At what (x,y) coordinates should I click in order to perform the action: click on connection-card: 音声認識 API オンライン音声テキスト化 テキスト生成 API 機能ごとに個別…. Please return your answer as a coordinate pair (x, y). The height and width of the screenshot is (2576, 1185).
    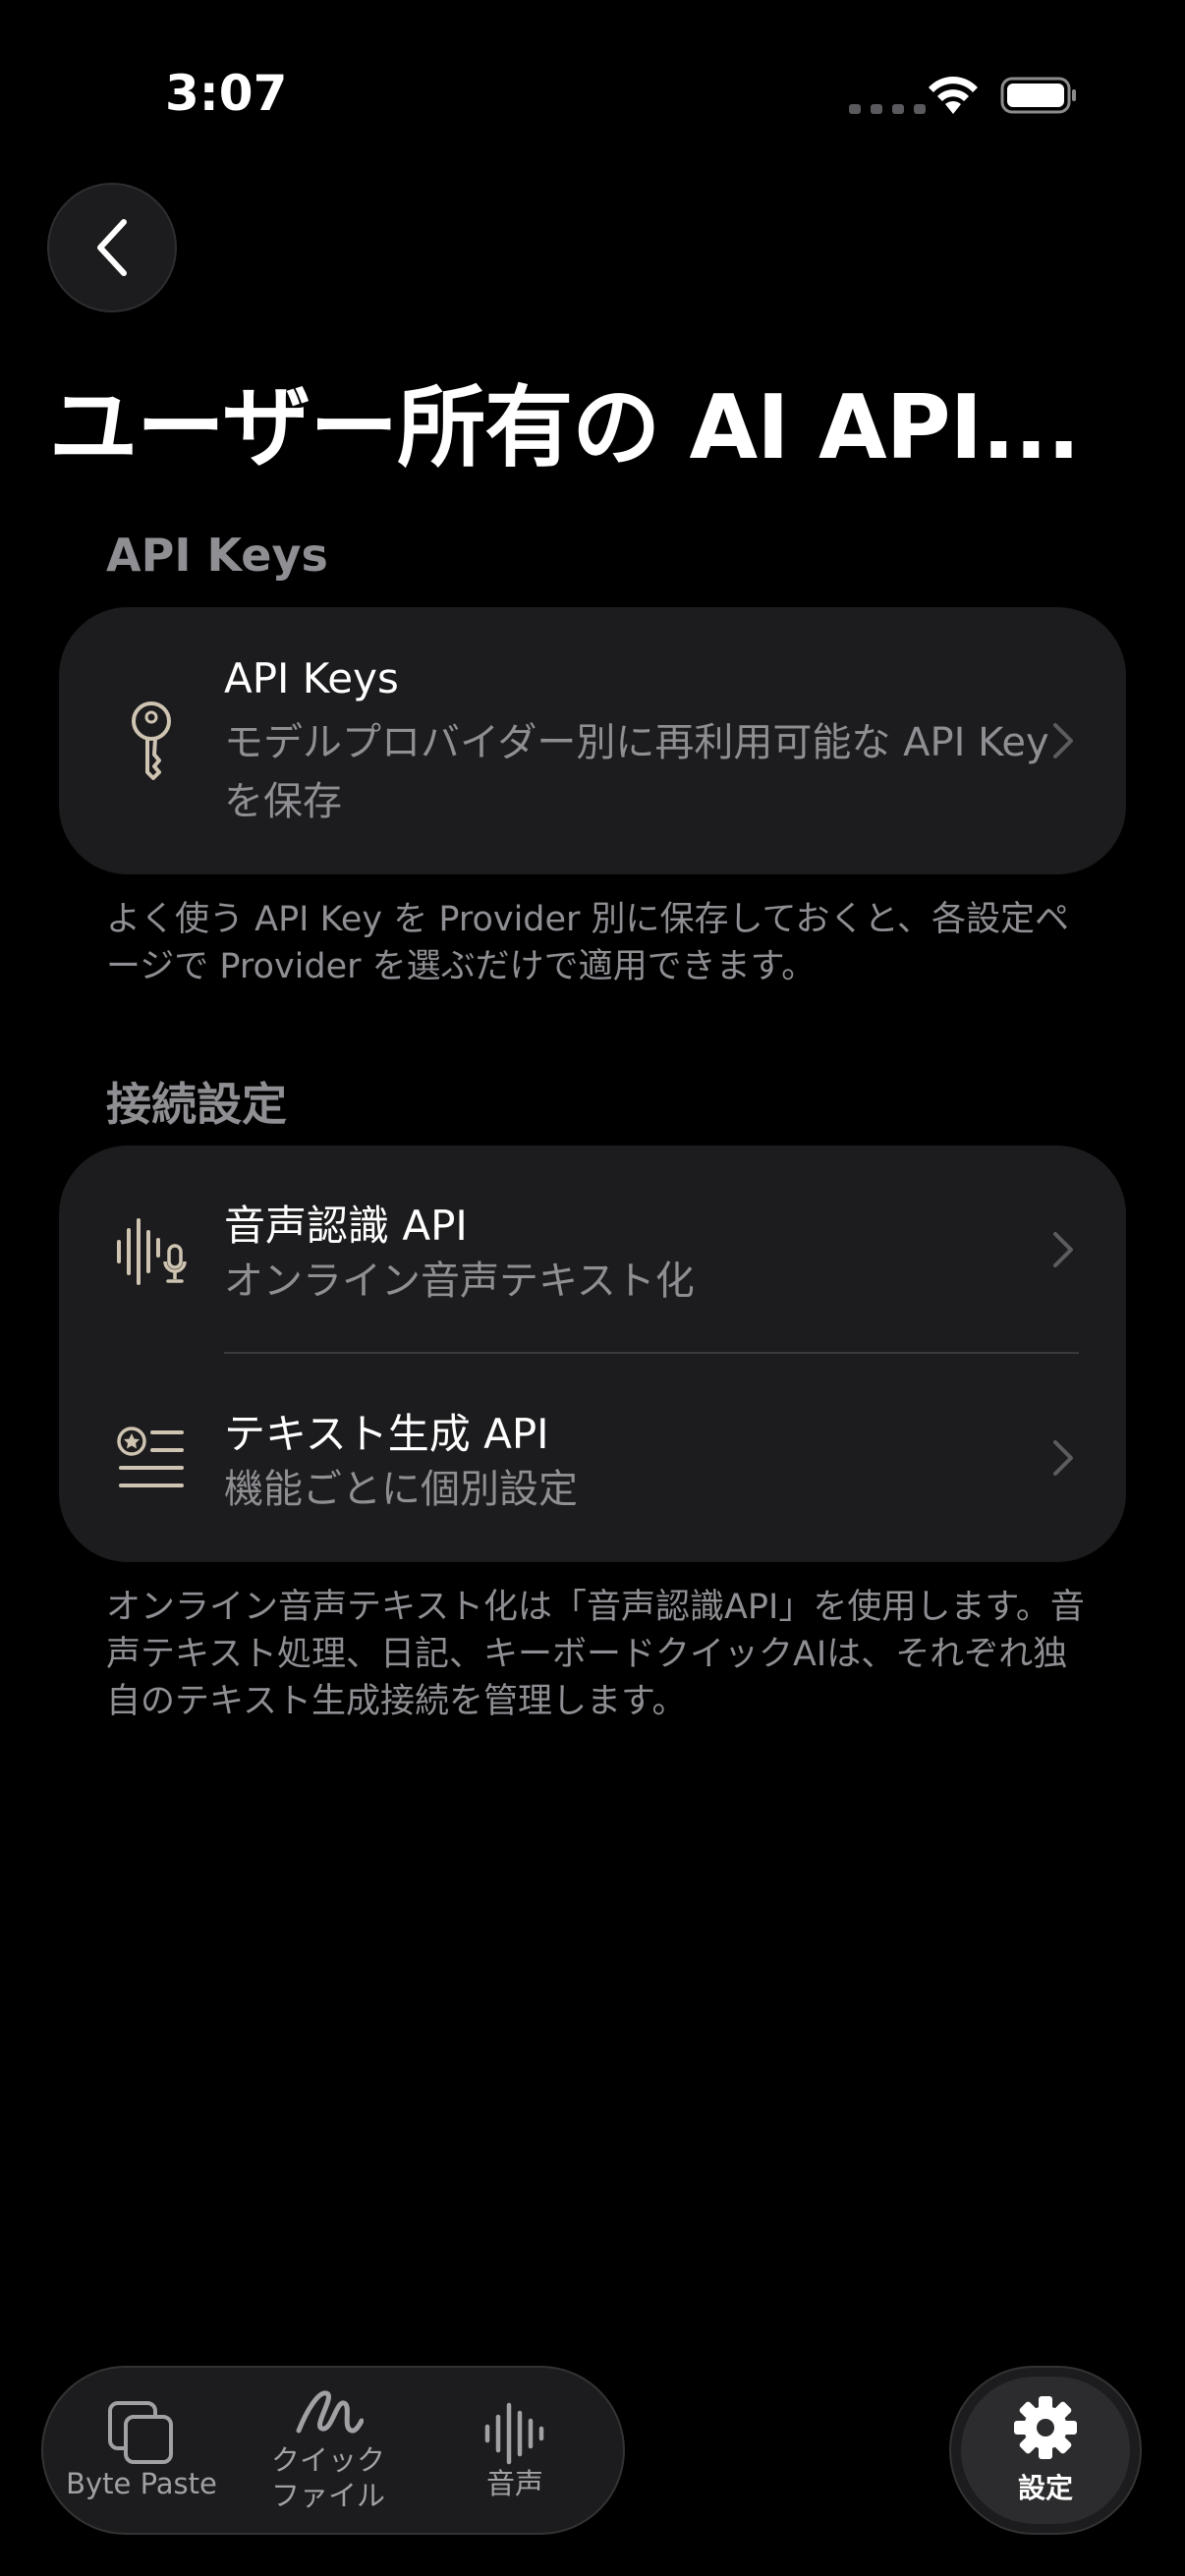
    Looking at the image, I should click on (592, 1354).